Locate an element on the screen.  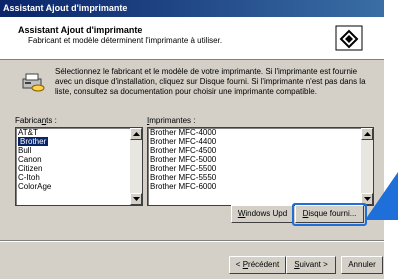
header-title: Assistant Ajout d'imprimante is located at coordinates (80, 30).